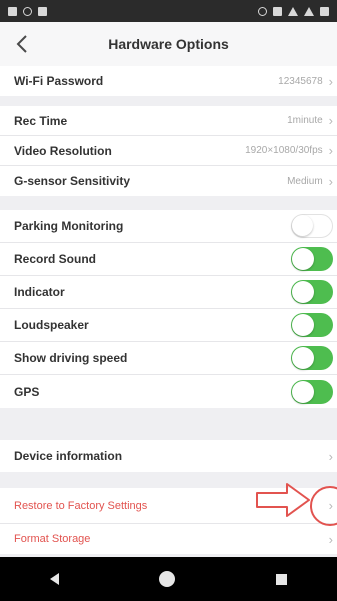 The width and height of the screenshot is (337, 601). I want to click on gps-label: GPS, so click(27, 391).